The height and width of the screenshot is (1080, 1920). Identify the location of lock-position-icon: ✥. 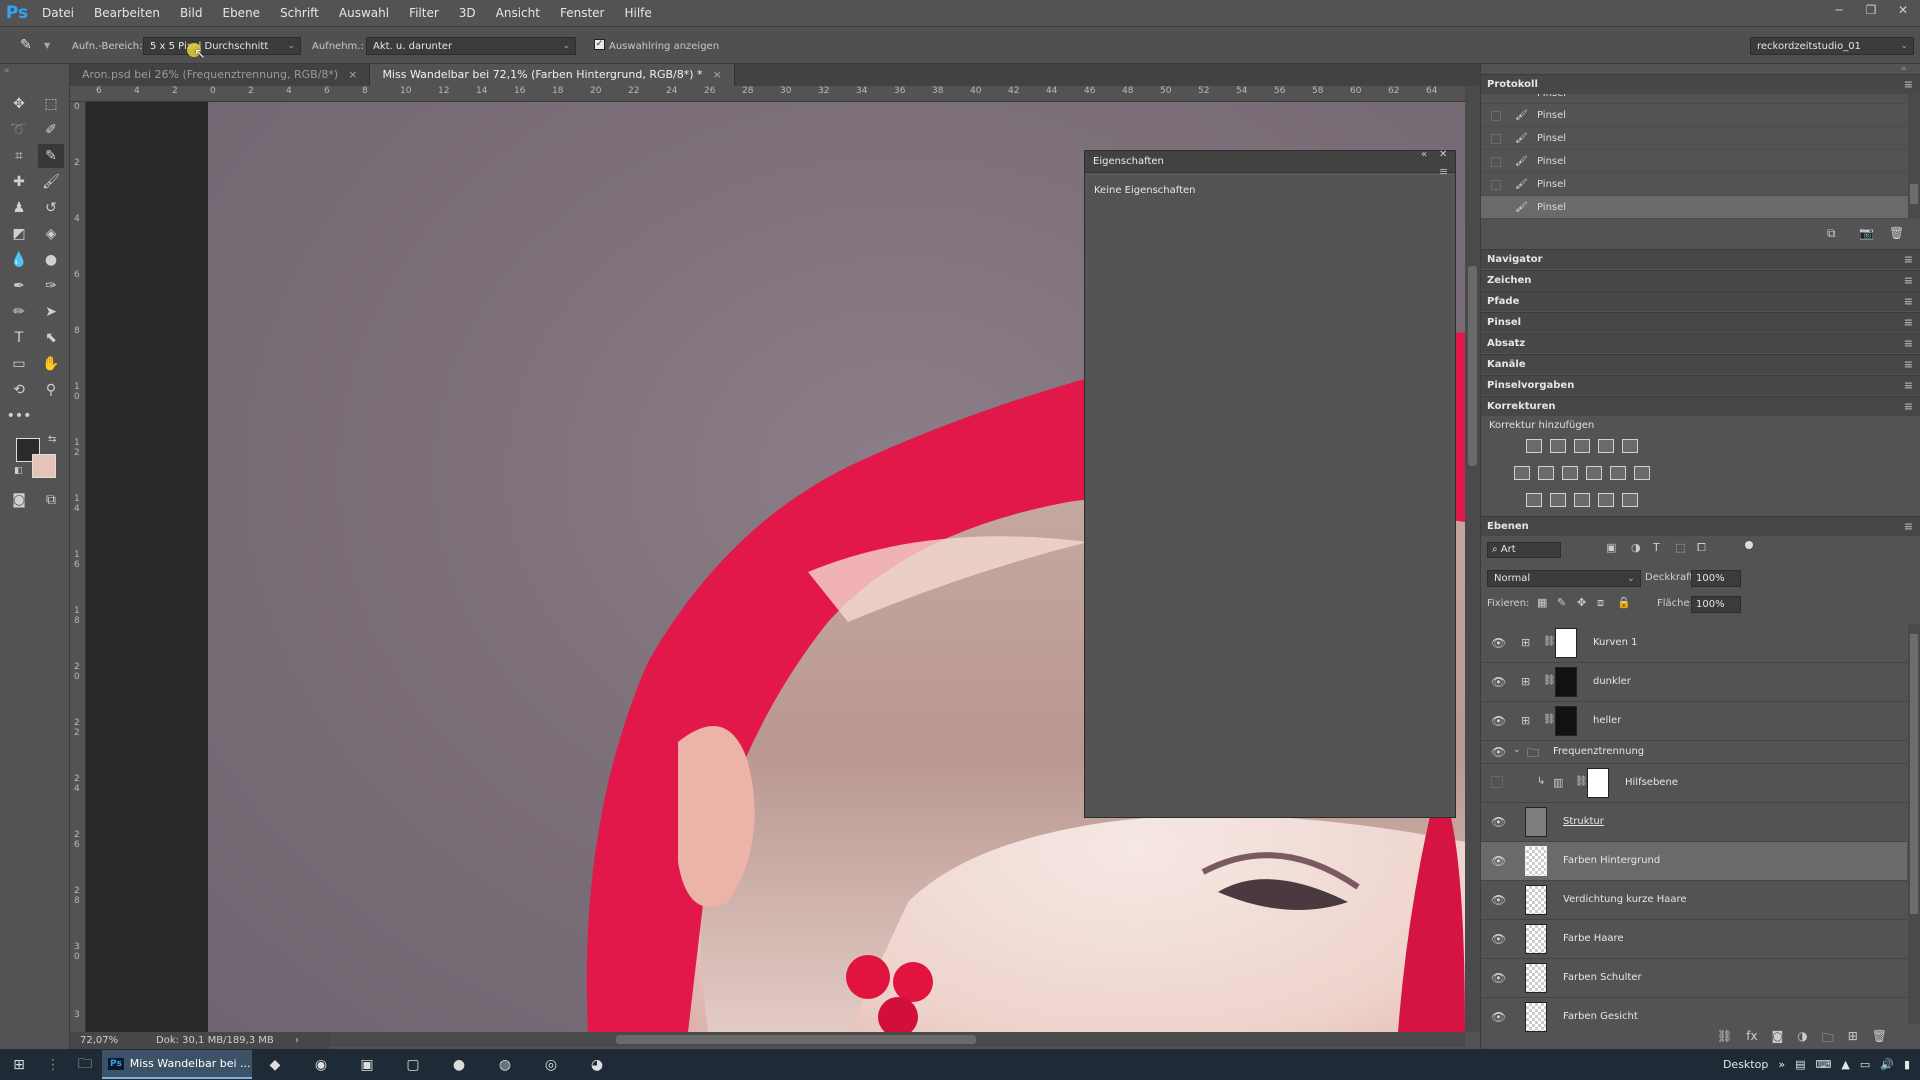
(1581, 602).